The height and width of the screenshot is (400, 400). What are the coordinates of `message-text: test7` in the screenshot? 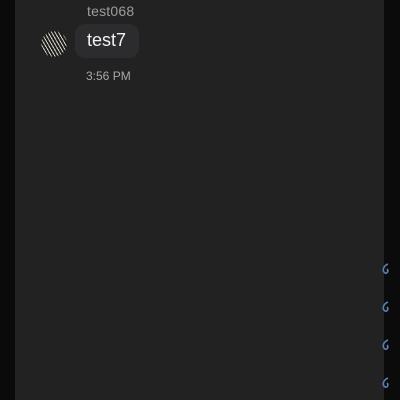 It's located at (107, 40).